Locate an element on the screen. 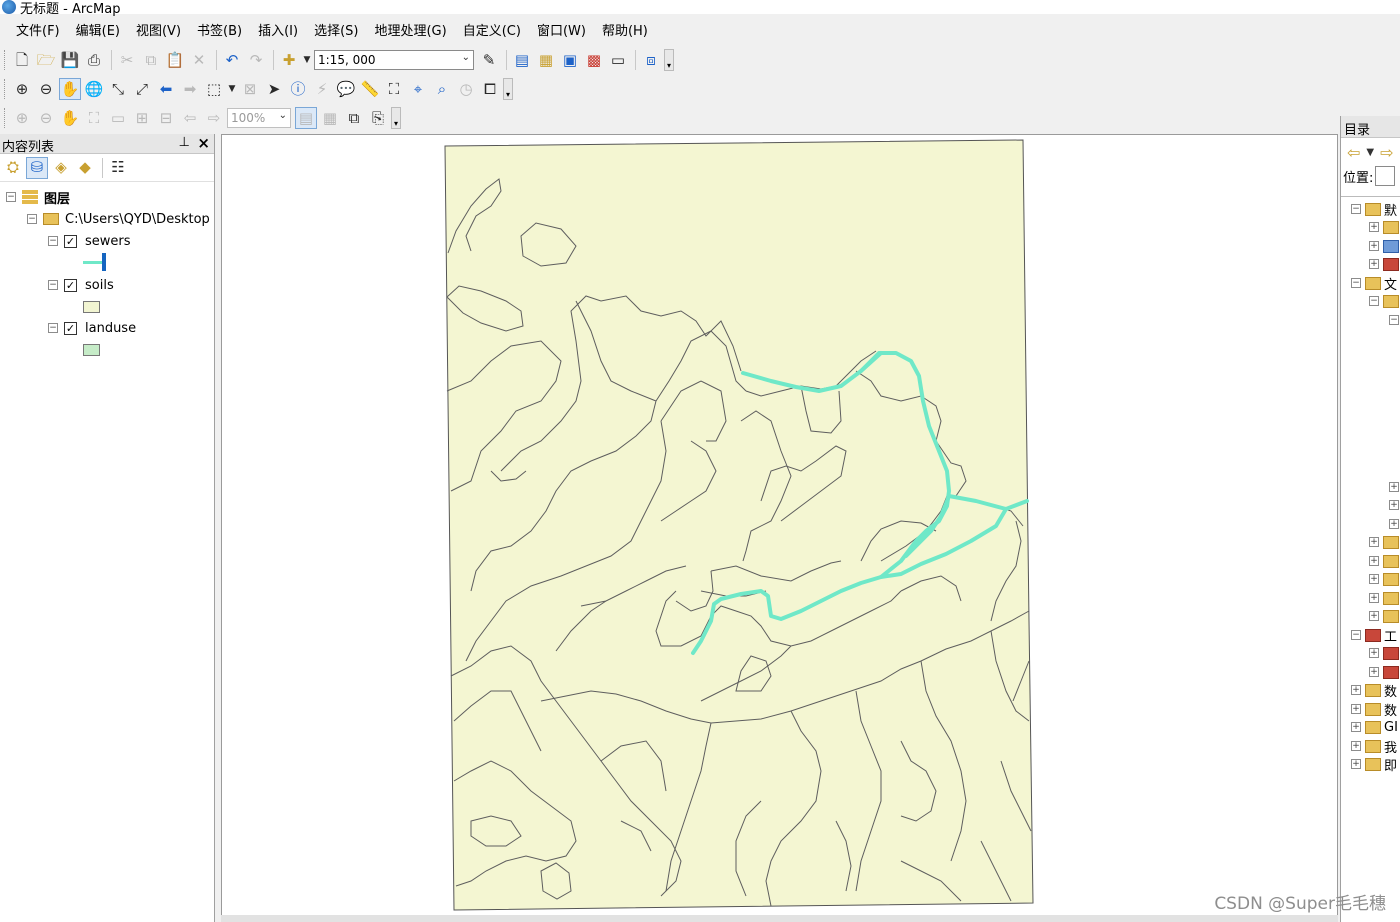 This screenshot has width=1400, height=922. select-features-icon: ⬚ is located at coordinates (214, 89).